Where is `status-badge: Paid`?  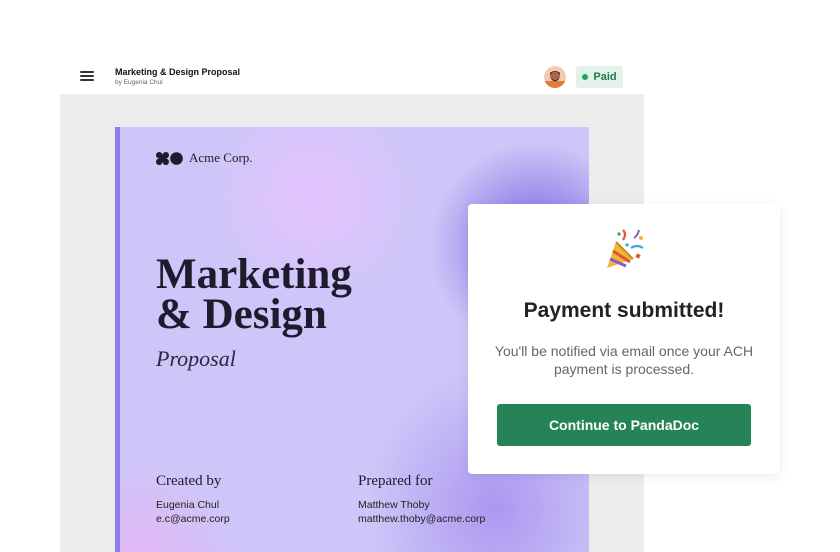 status-badge: Paid is located at coordinates (599, 77).